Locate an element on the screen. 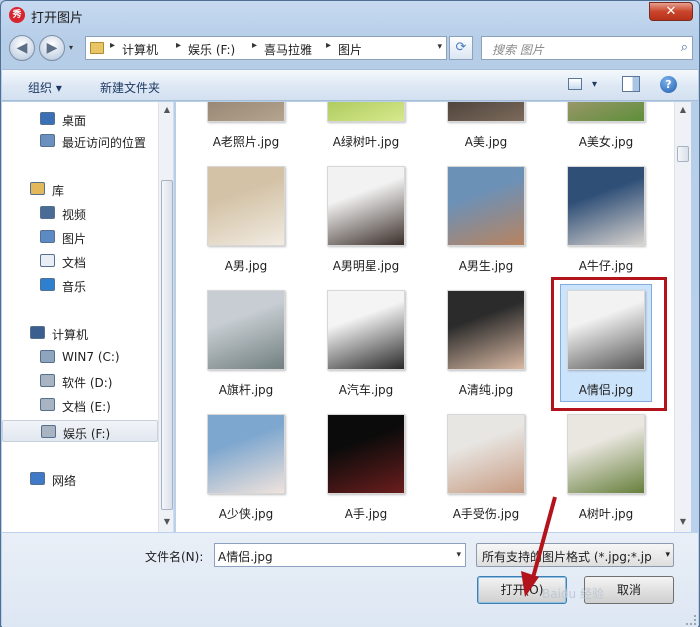  documents-library-icon is located at coordinates (47, 260).